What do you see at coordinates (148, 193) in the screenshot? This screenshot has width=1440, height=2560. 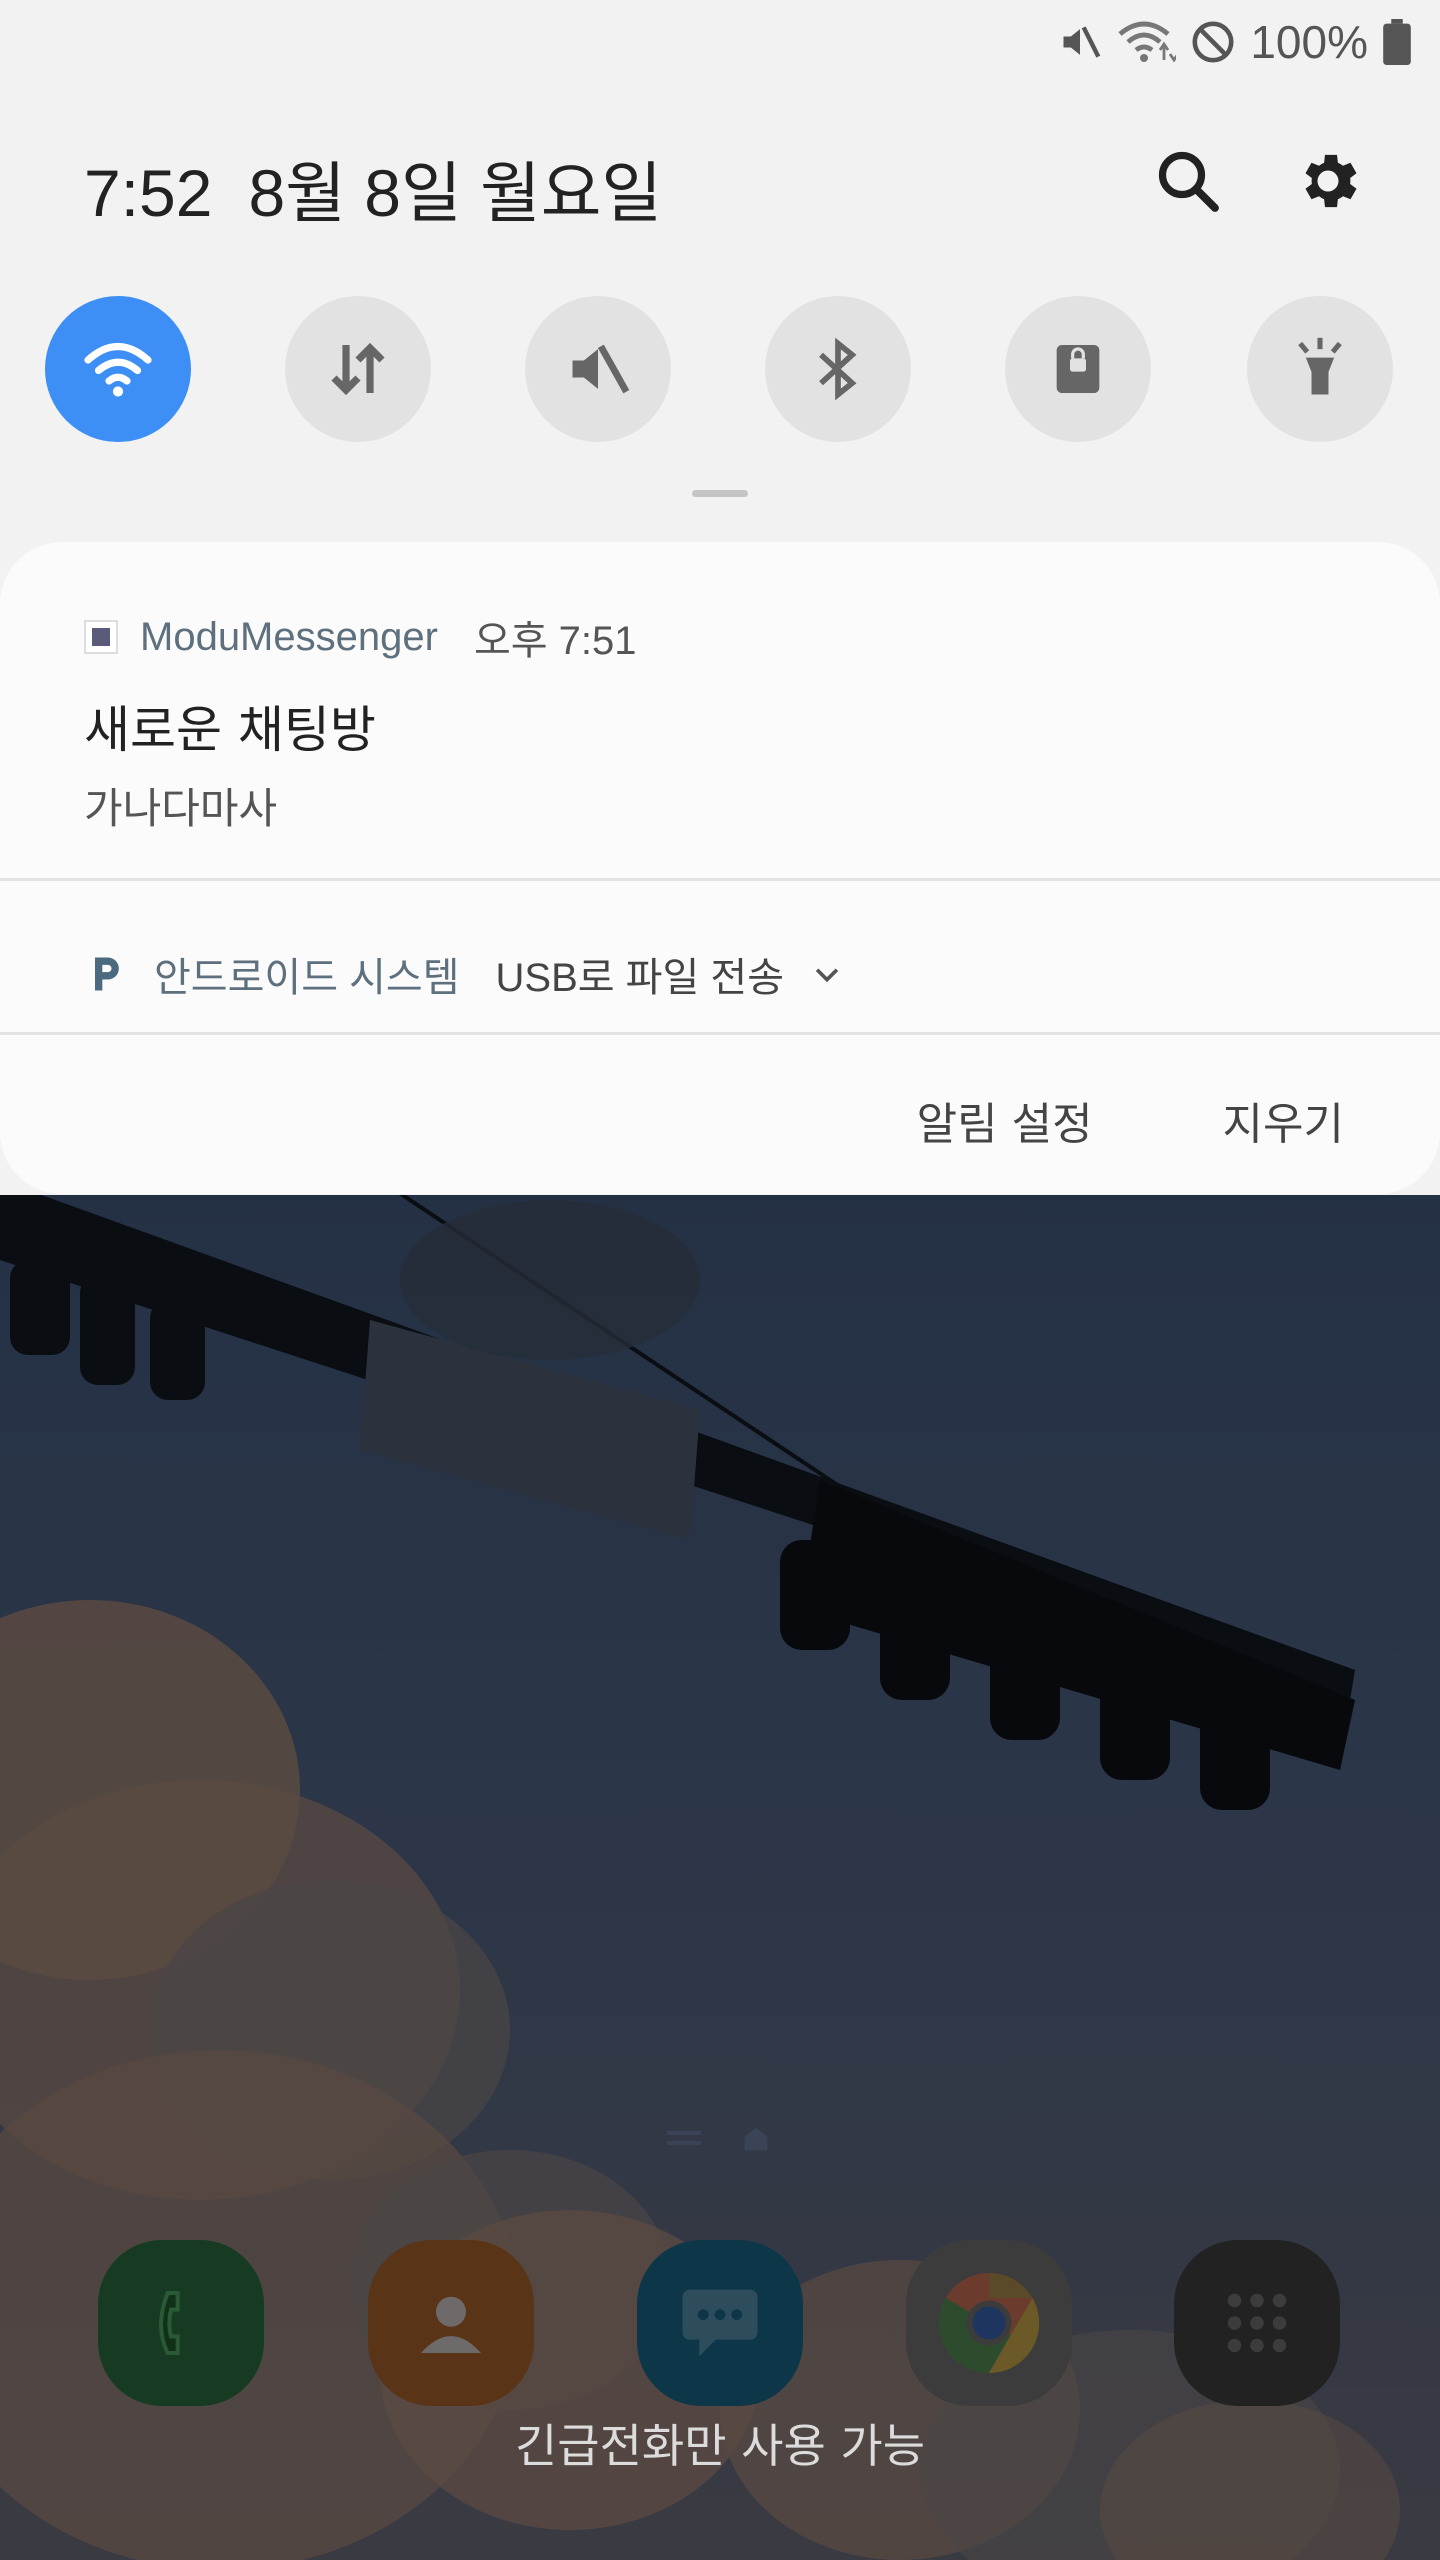 I see `clock-time: 7:52` at bounding box center [148, 193].